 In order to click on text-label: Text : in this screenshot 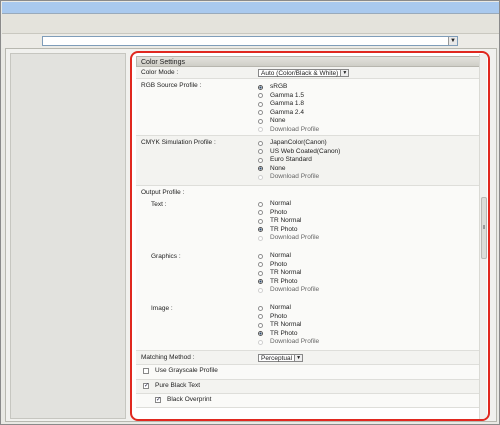, I will do `click(159, 204)`.